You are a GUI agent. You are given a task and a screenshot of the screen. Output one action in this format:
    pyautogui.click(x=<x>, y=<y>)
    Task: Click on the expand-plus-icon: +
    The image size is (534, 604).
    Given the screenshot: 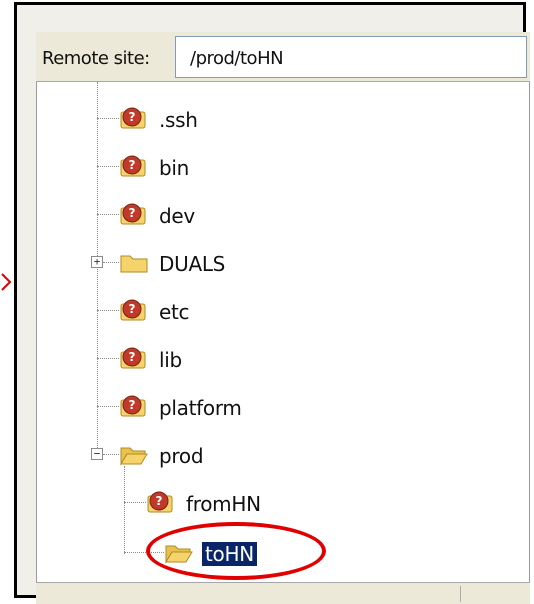 What is the action you would take?
    pyautogui.click(x=97, y=262)
    